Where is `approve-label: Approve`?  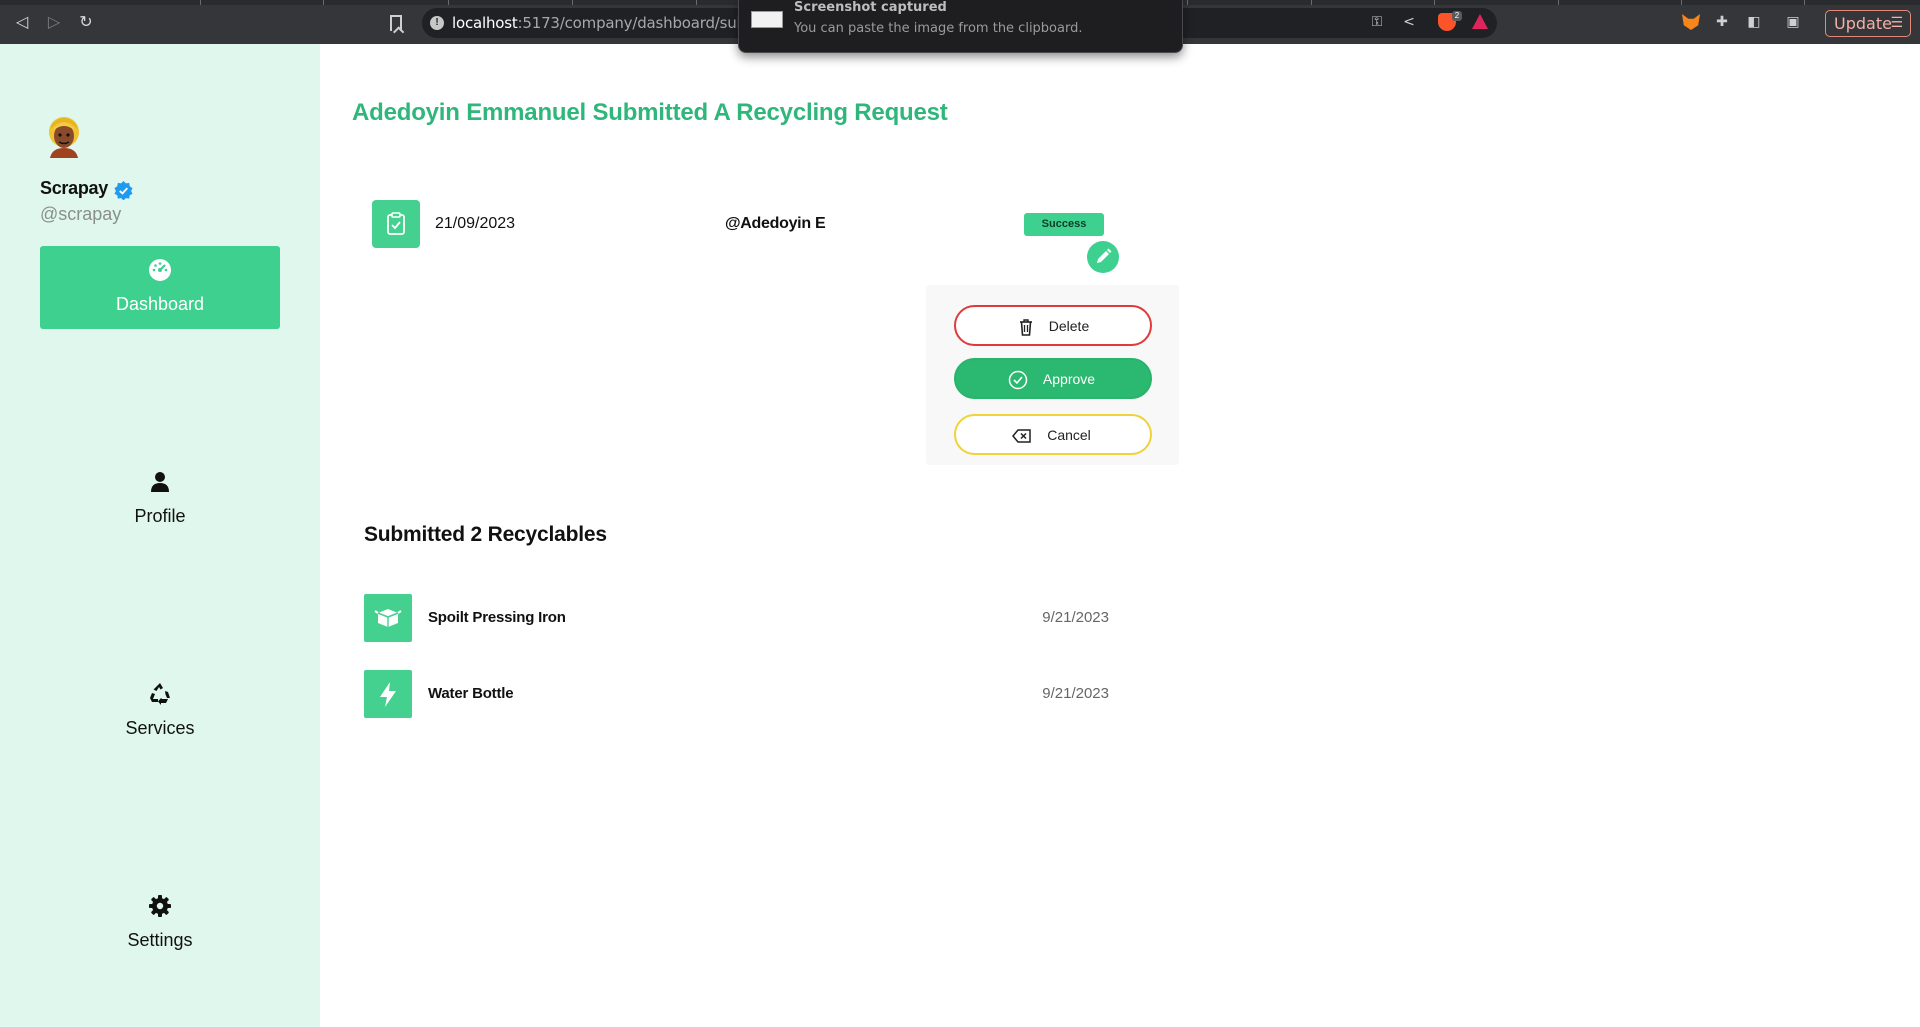 approve-label: Approve is located at coordinates (1069, 379).